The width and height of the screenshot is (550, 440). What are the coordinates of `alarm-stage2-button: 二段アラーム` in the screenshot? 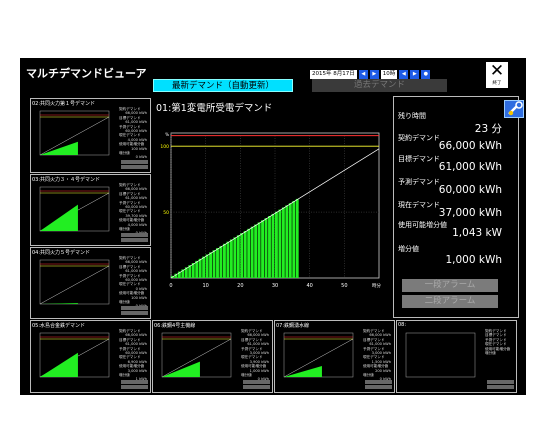 It's located at (450, 301).